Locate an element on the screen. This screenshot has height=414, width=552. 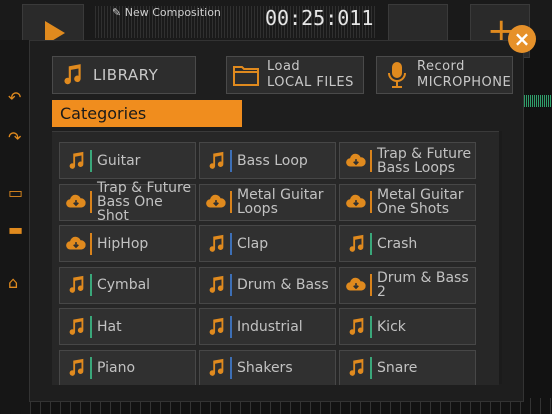
redo-icon: ↷ is located at coordinates (16, 138).